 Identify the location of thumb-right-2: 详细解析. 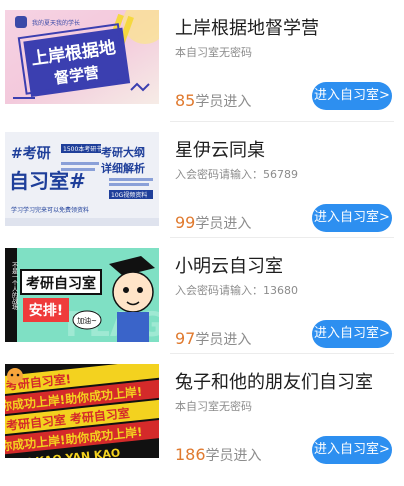
(123, 168).